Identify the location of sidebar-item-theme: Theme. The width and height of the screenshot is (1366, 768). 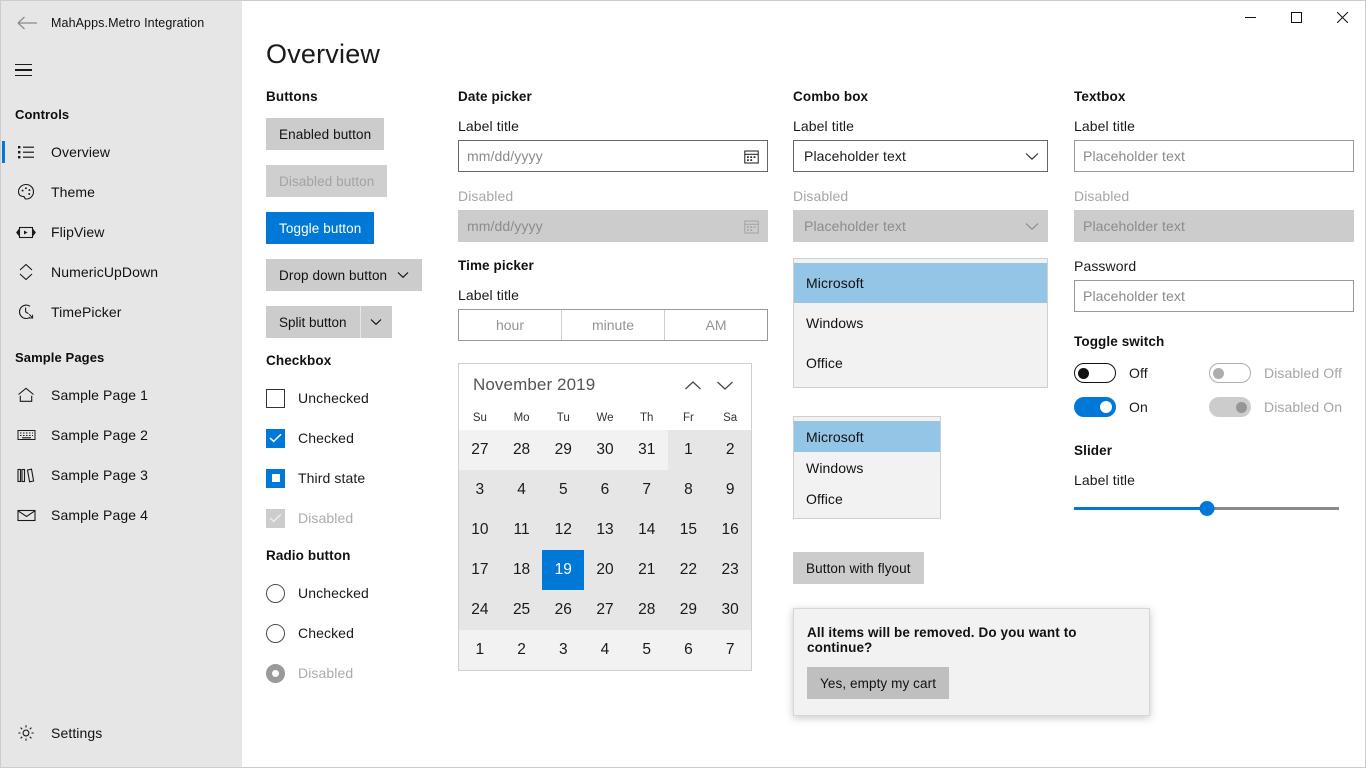
(121, 192).